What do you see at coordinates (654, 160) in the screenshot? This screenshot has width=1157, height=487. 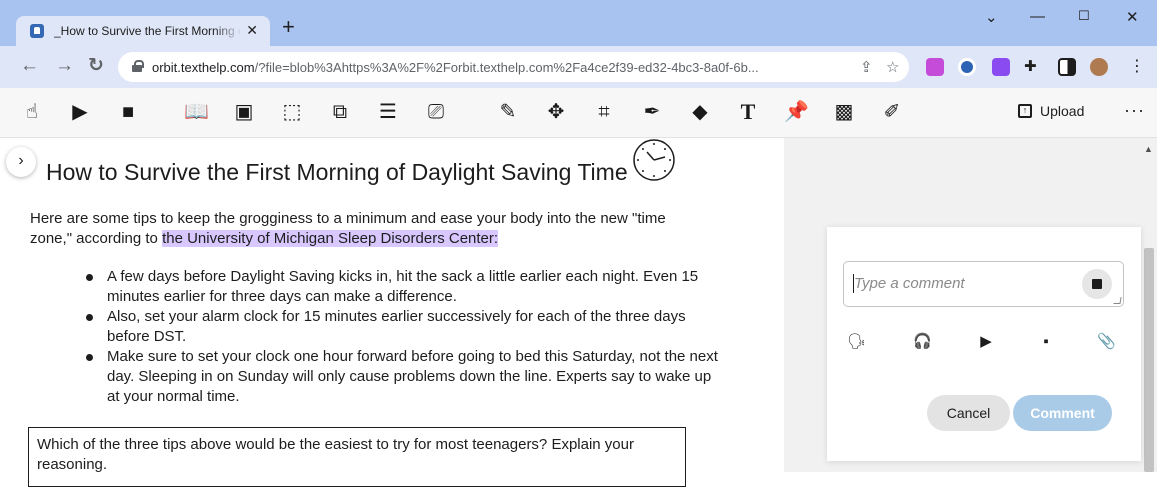 I see `clock-icon` at bounding box center [654, 160].